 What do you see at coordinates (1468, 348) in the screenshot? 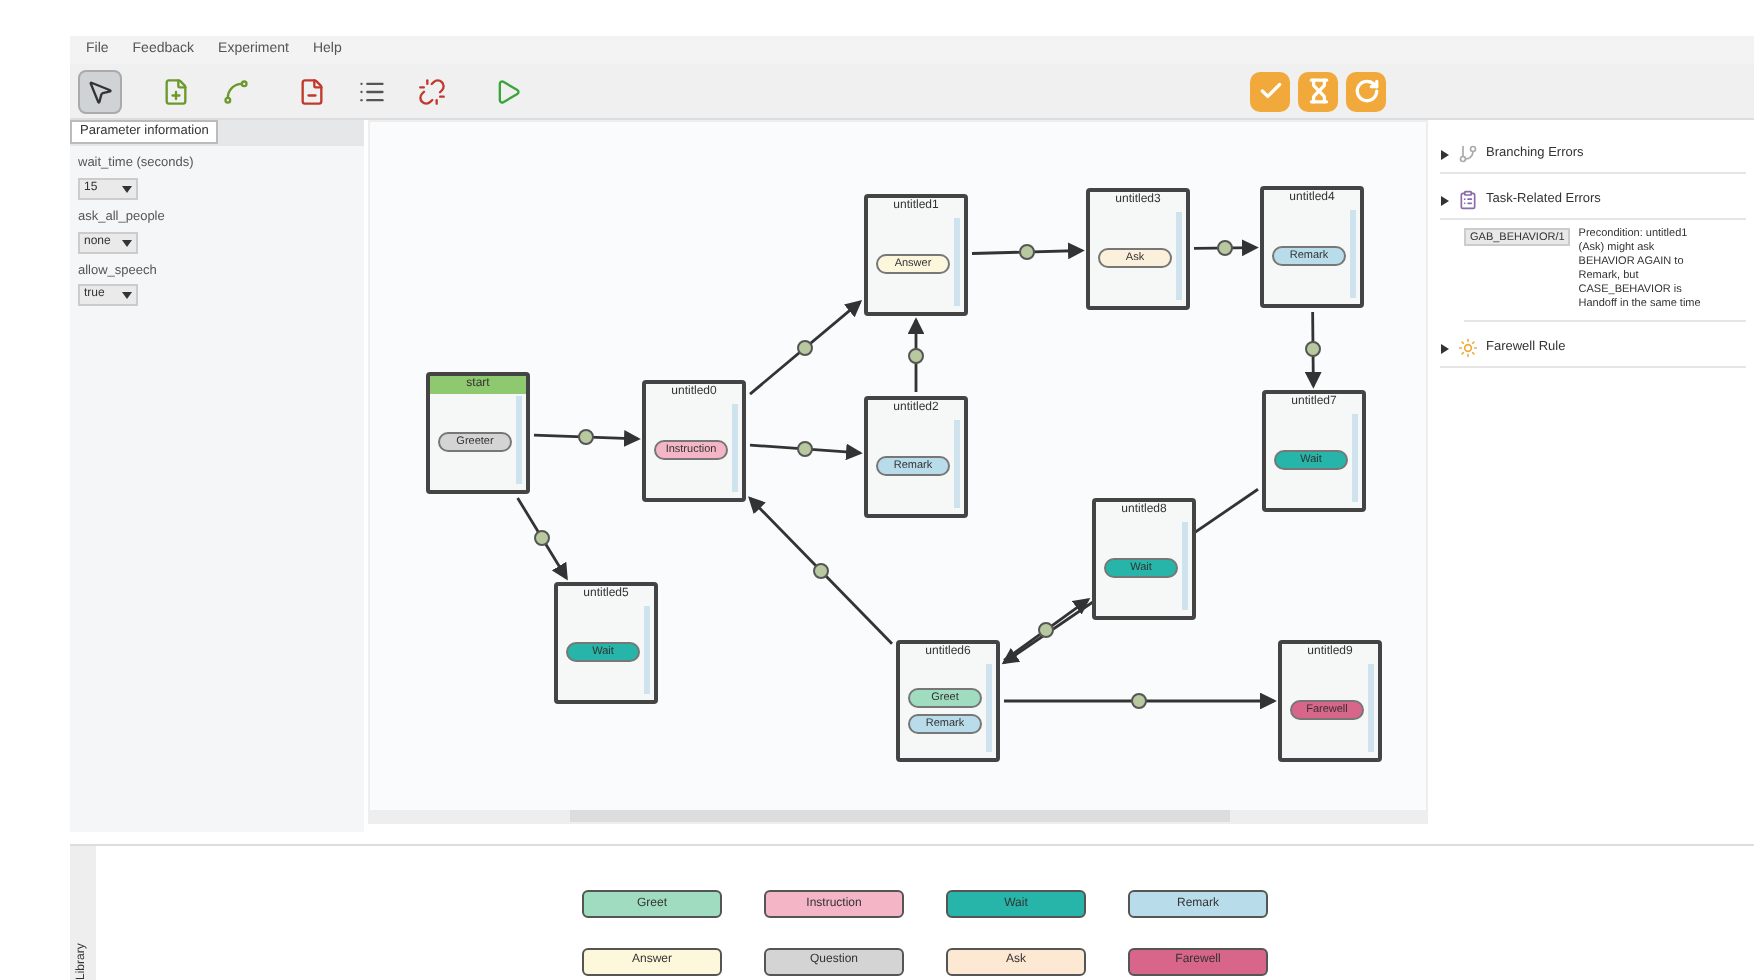
I see `sun-icon` at bounding box center [1468, 348].